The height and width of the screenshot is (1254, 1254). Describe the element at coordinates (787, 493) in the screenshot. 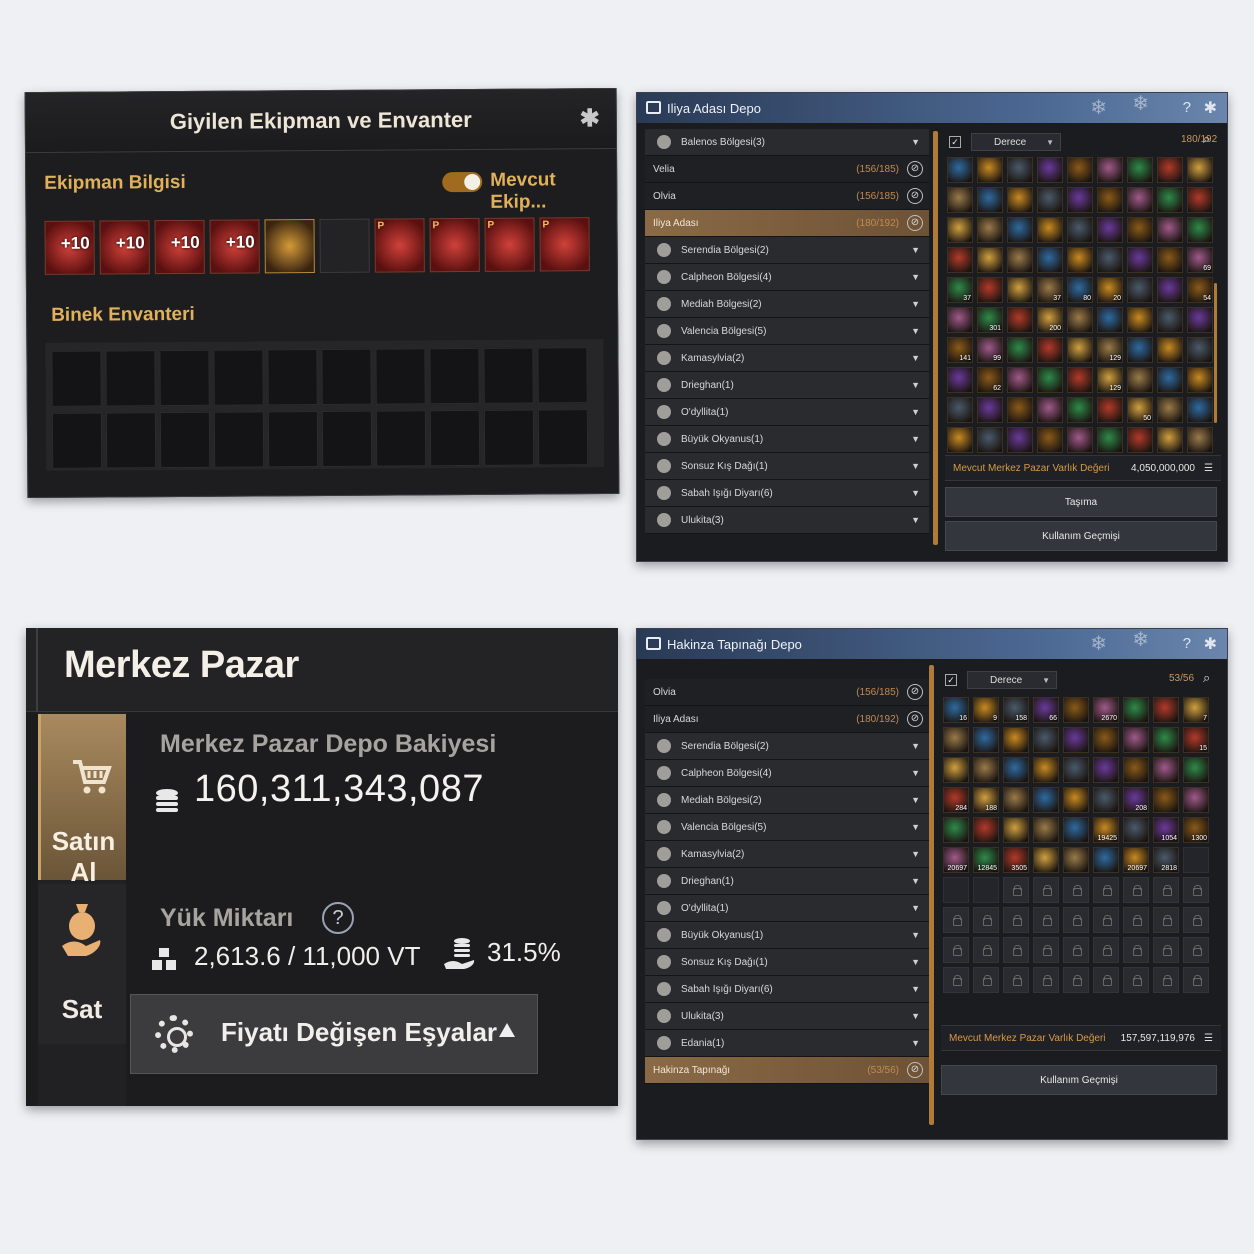

I see `region-item: Sabah Işığı Diyarı(6) ▼` at that location.